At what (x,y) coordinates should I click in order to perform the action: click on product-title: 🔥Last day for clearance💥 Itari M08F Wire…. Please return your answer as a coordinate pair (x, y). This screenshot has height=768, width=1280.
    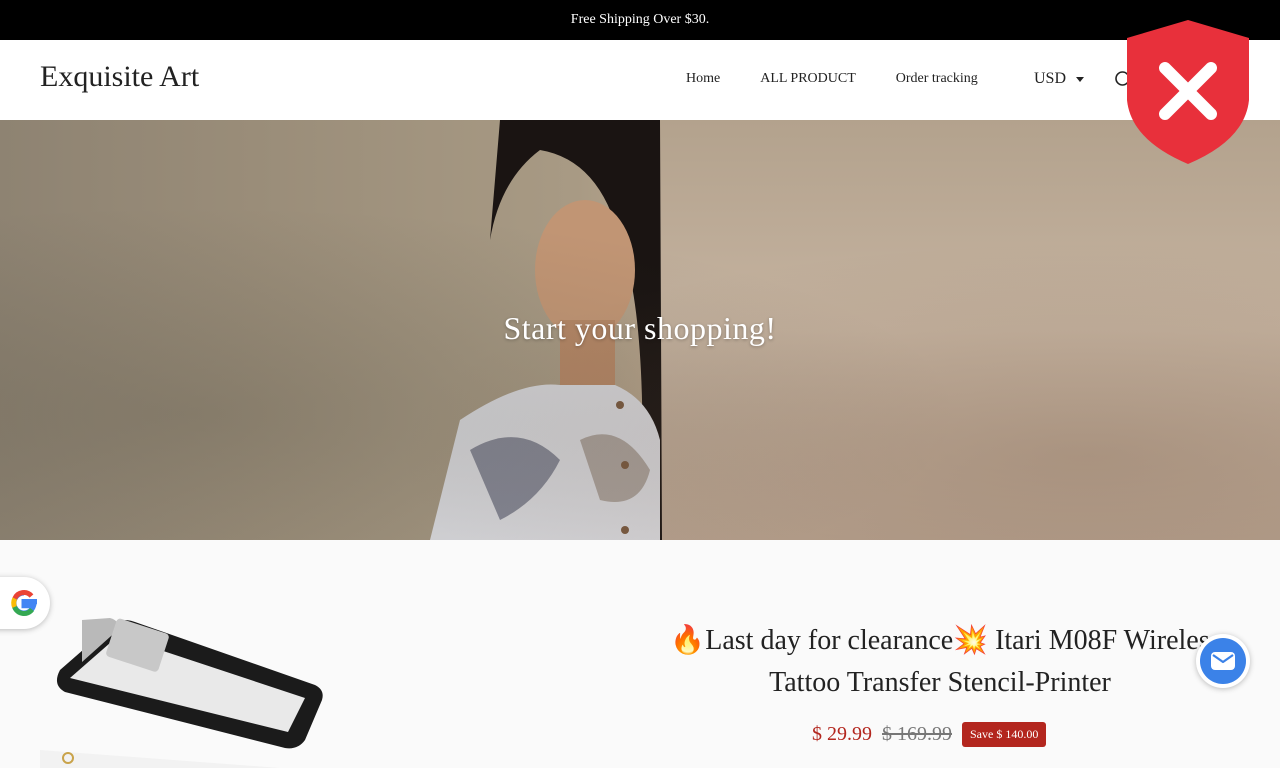
    Looking at the image, I should click on (940, 662).